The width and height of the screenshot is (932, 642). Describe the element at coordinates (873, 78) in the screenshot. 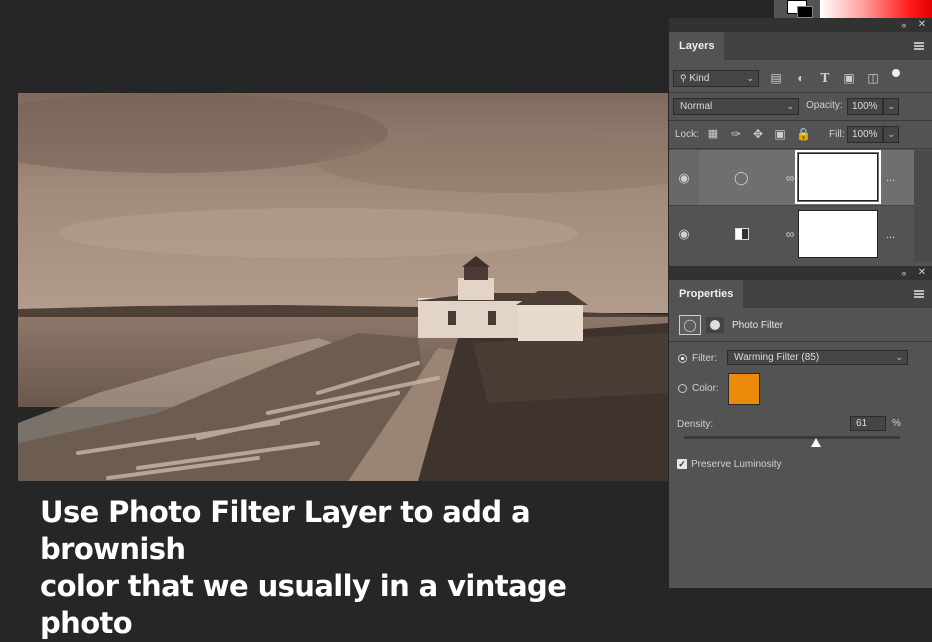

I see `document-icon: ◫` at that location.